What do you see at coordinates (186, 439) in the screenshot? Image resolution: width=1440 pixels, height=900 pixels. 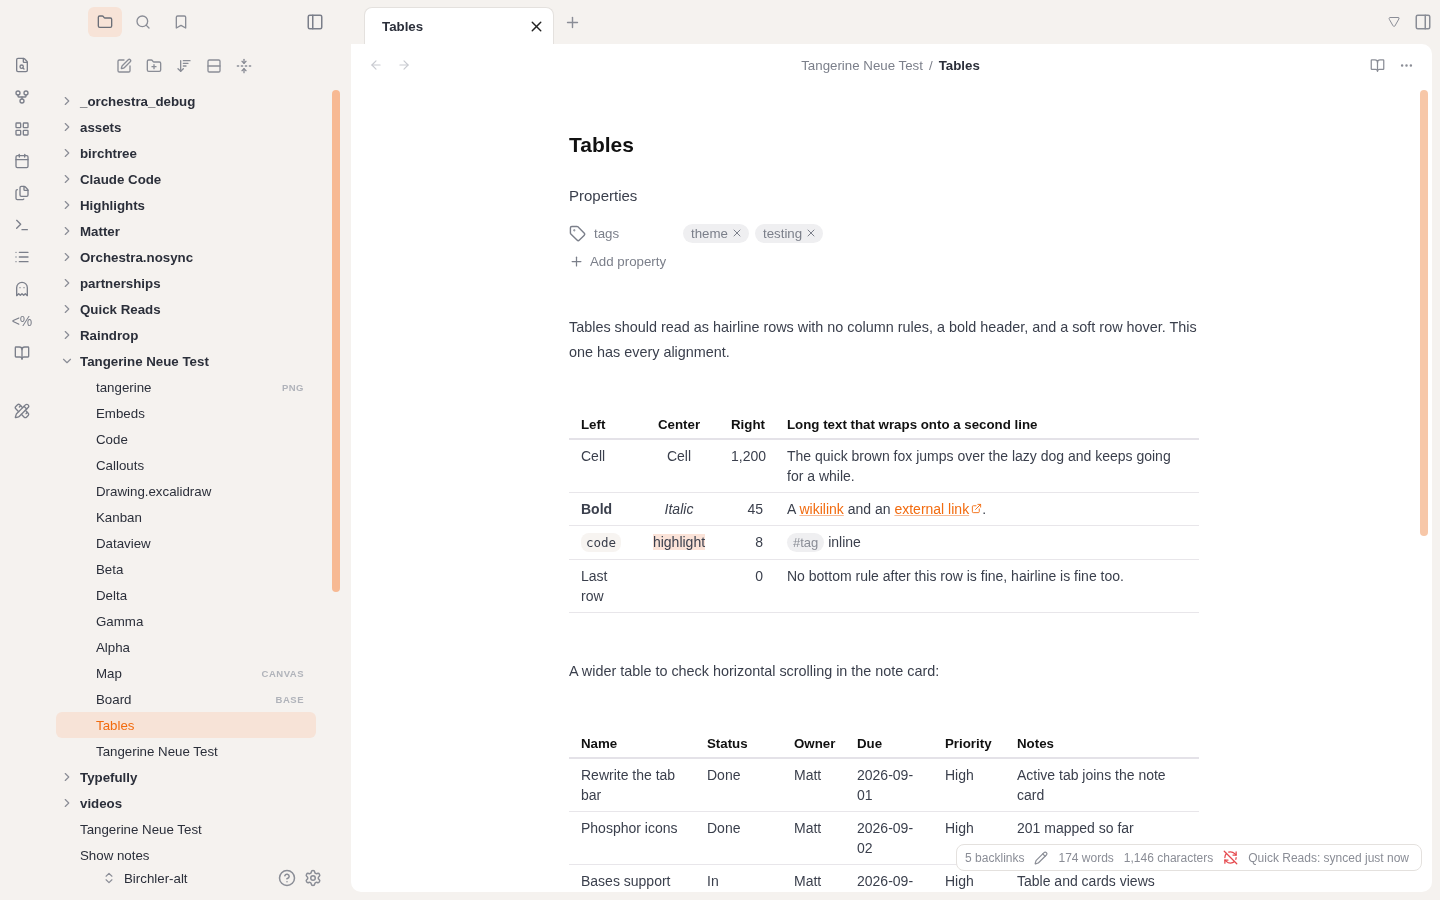 I see `file-item: Code` at bounding box center [186, 439].